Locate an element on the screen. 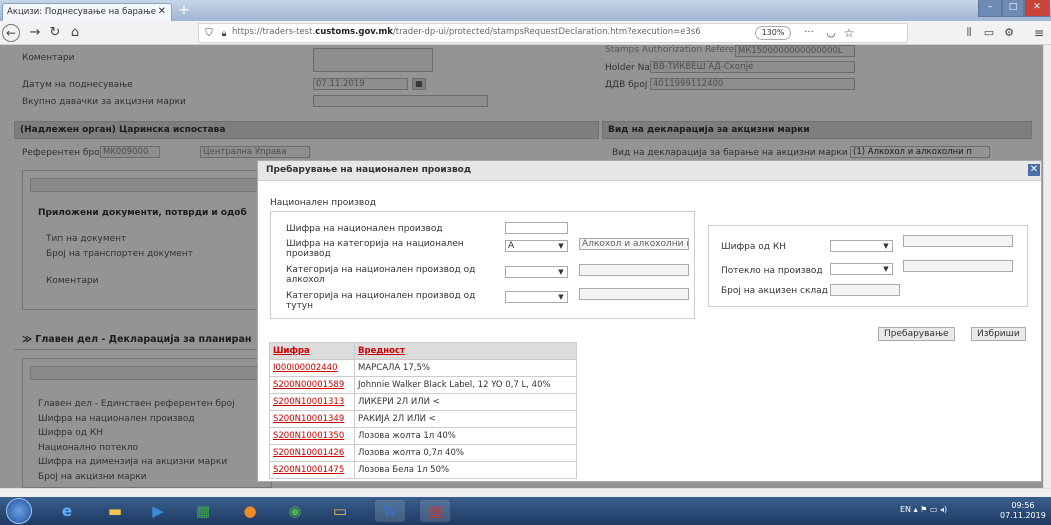  firefox-icon: ● is located at coordinates (250, 511).